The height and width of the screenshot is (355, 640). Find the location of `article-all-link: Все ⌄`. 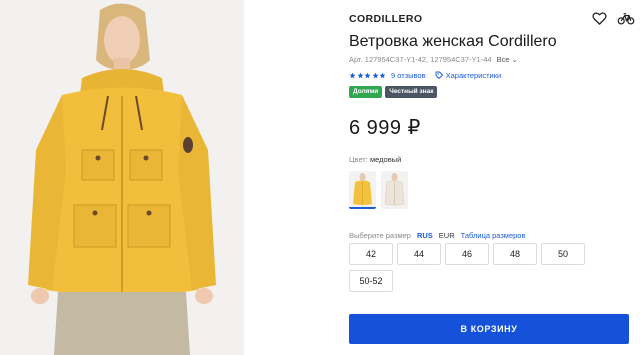

article-all-link: Все ⌄ is located at coordinates (507, 59).